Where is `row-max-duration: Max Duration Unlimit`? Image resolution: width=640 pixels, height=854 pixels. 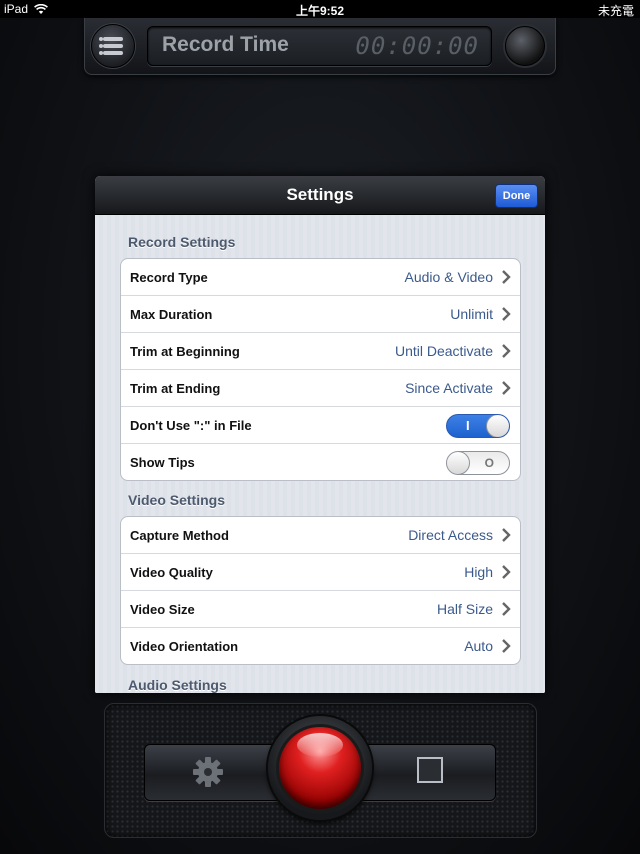
row-max-duration: Max Duration Unlimit is located at coordinates (320, 314).